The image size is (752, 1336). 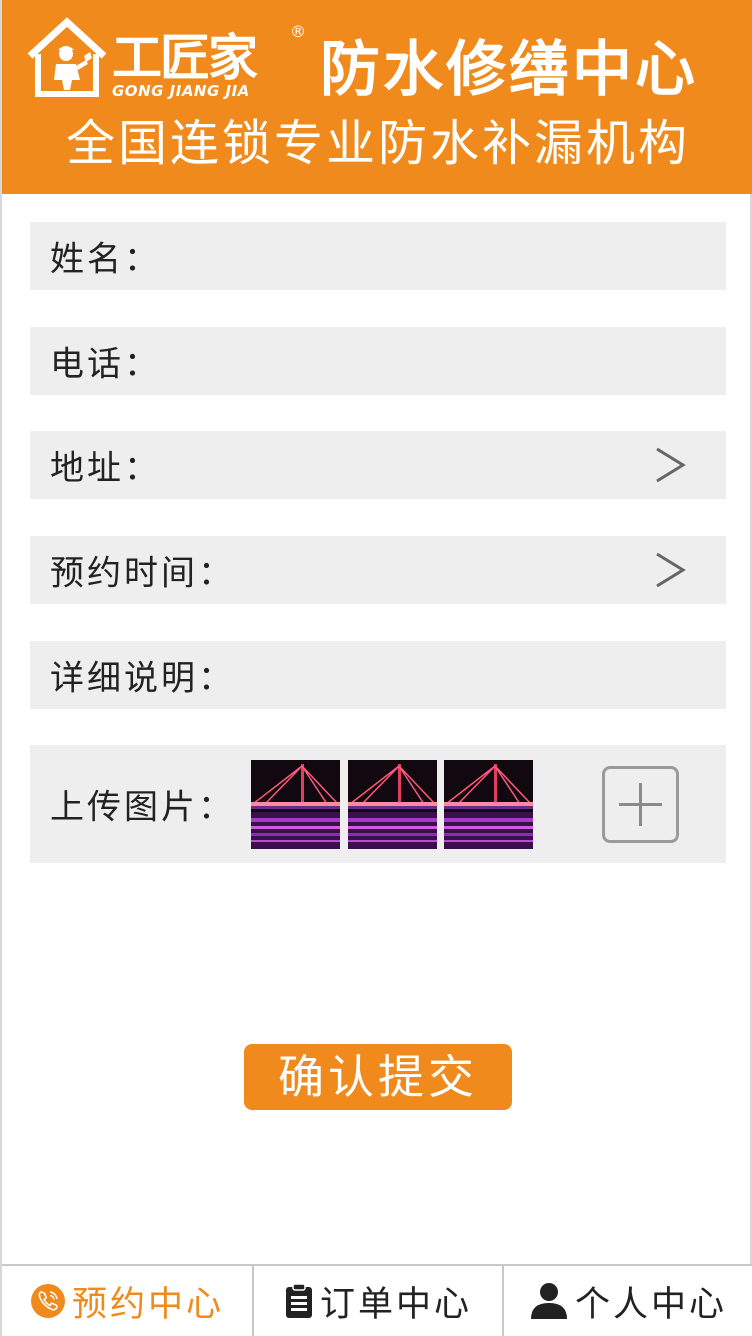 What do you see at coordinates (395, 1304) in the screenshot?
I see `tab-label: 订单中心` at bounding box center [395, 1304].